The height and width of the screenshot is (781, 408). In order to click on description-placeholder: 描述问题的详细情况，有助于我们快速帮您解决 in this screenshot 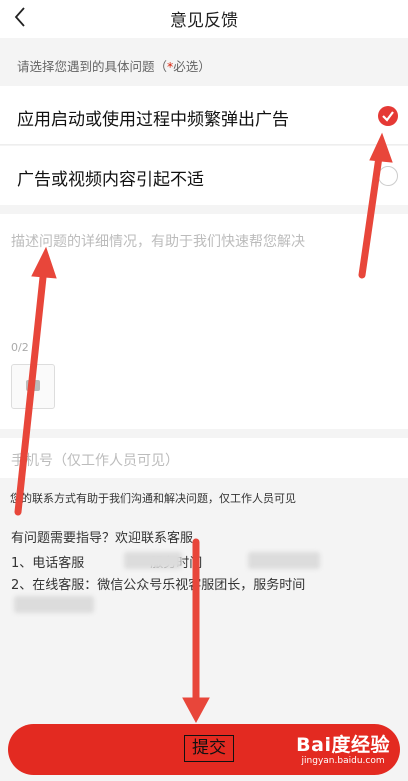, I will do `click(158, 242)`.